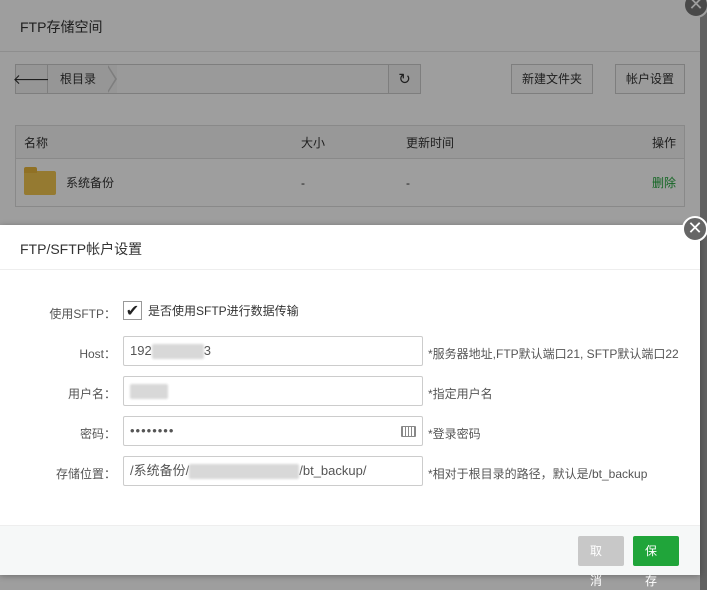  Describe the element at coordinates (454, 434) in the screenshot. I see `password-hint: *登录密码` at that location.